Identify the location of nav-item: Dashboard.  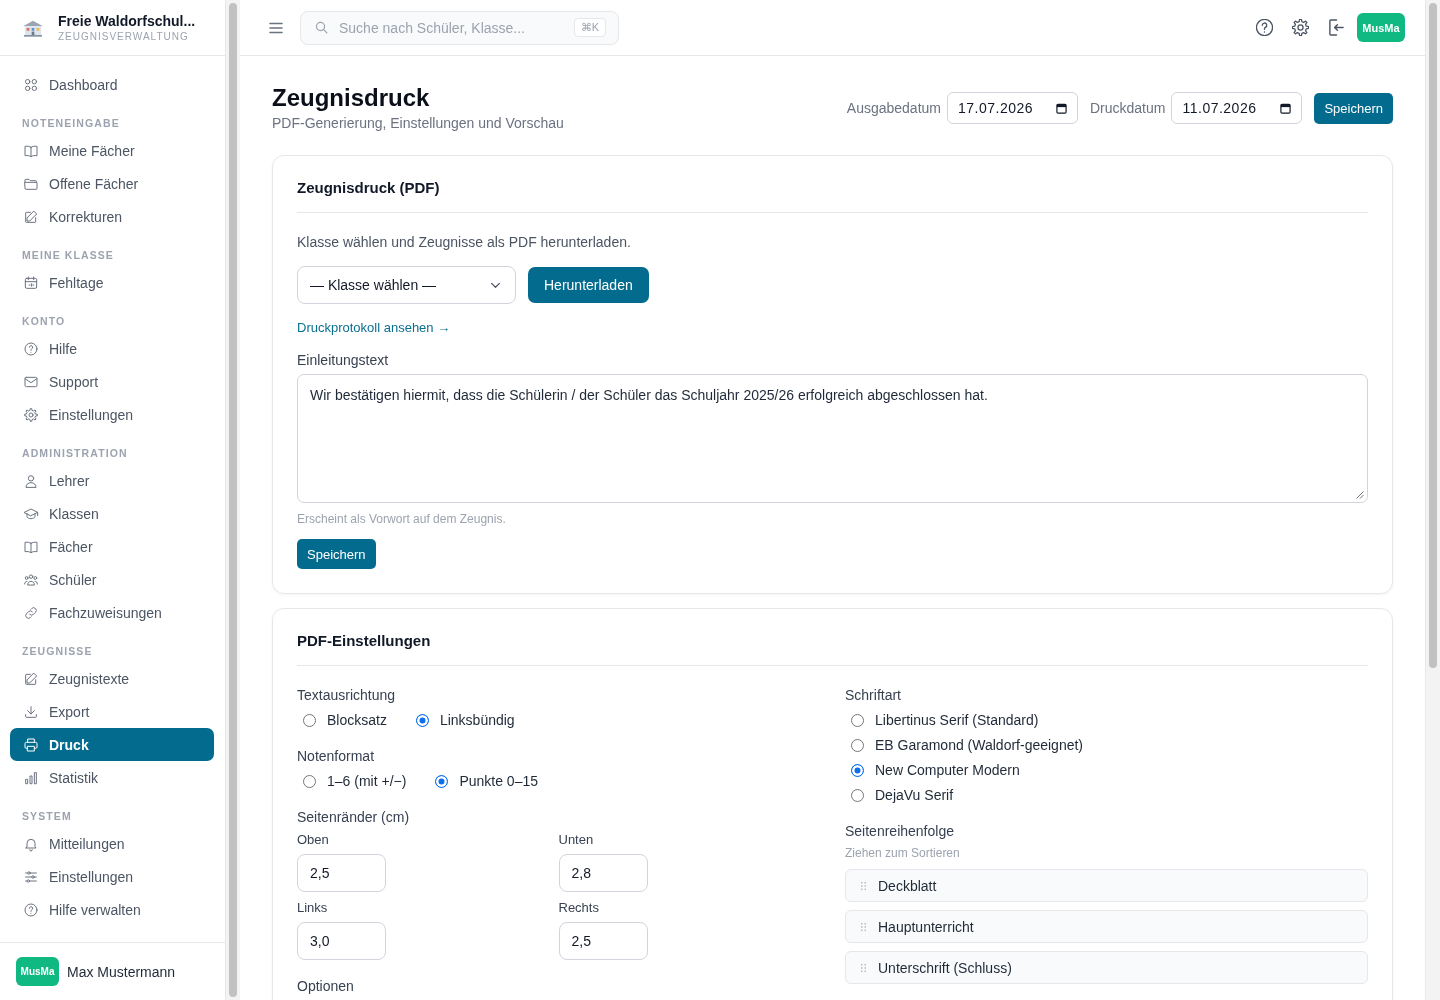
(112, 84).